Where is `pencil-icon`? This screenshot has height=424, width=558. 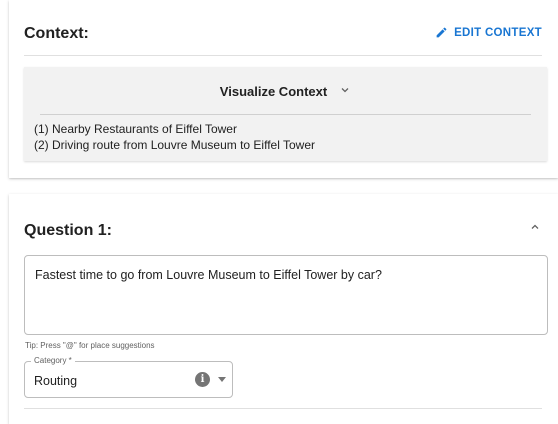
pencil-icon is located at coordinates (441, 32).